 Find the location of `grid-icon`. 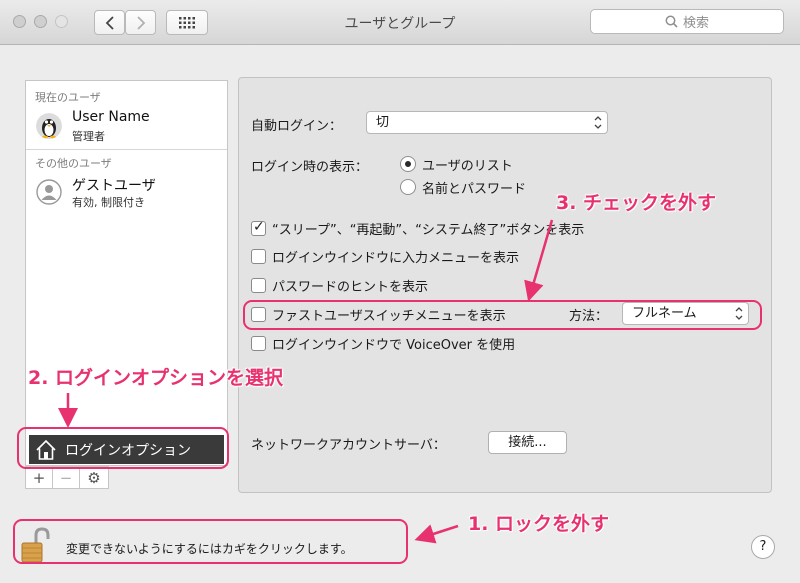

grid-icon is located at coordinates (187, 22).